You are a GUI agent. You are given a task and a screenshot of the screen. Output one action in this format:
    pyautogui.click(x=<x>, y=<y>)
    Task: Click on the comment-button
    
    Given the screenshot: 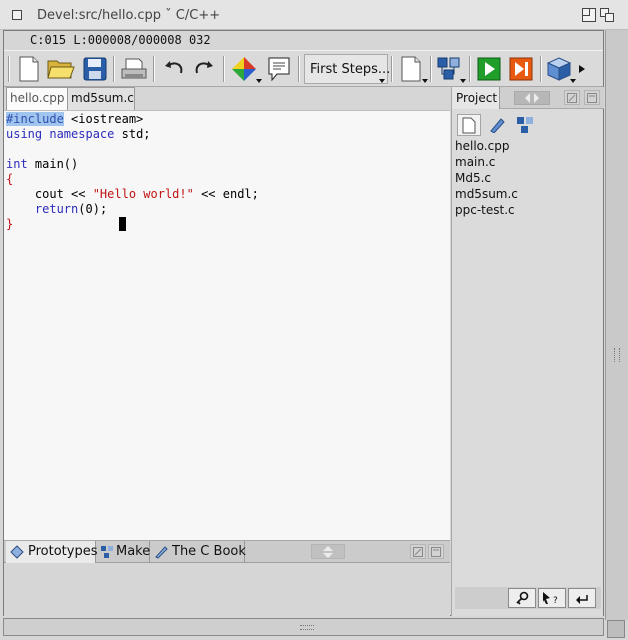 What is the action you would take?
    pyautogui.click(x=279, y=69)
    